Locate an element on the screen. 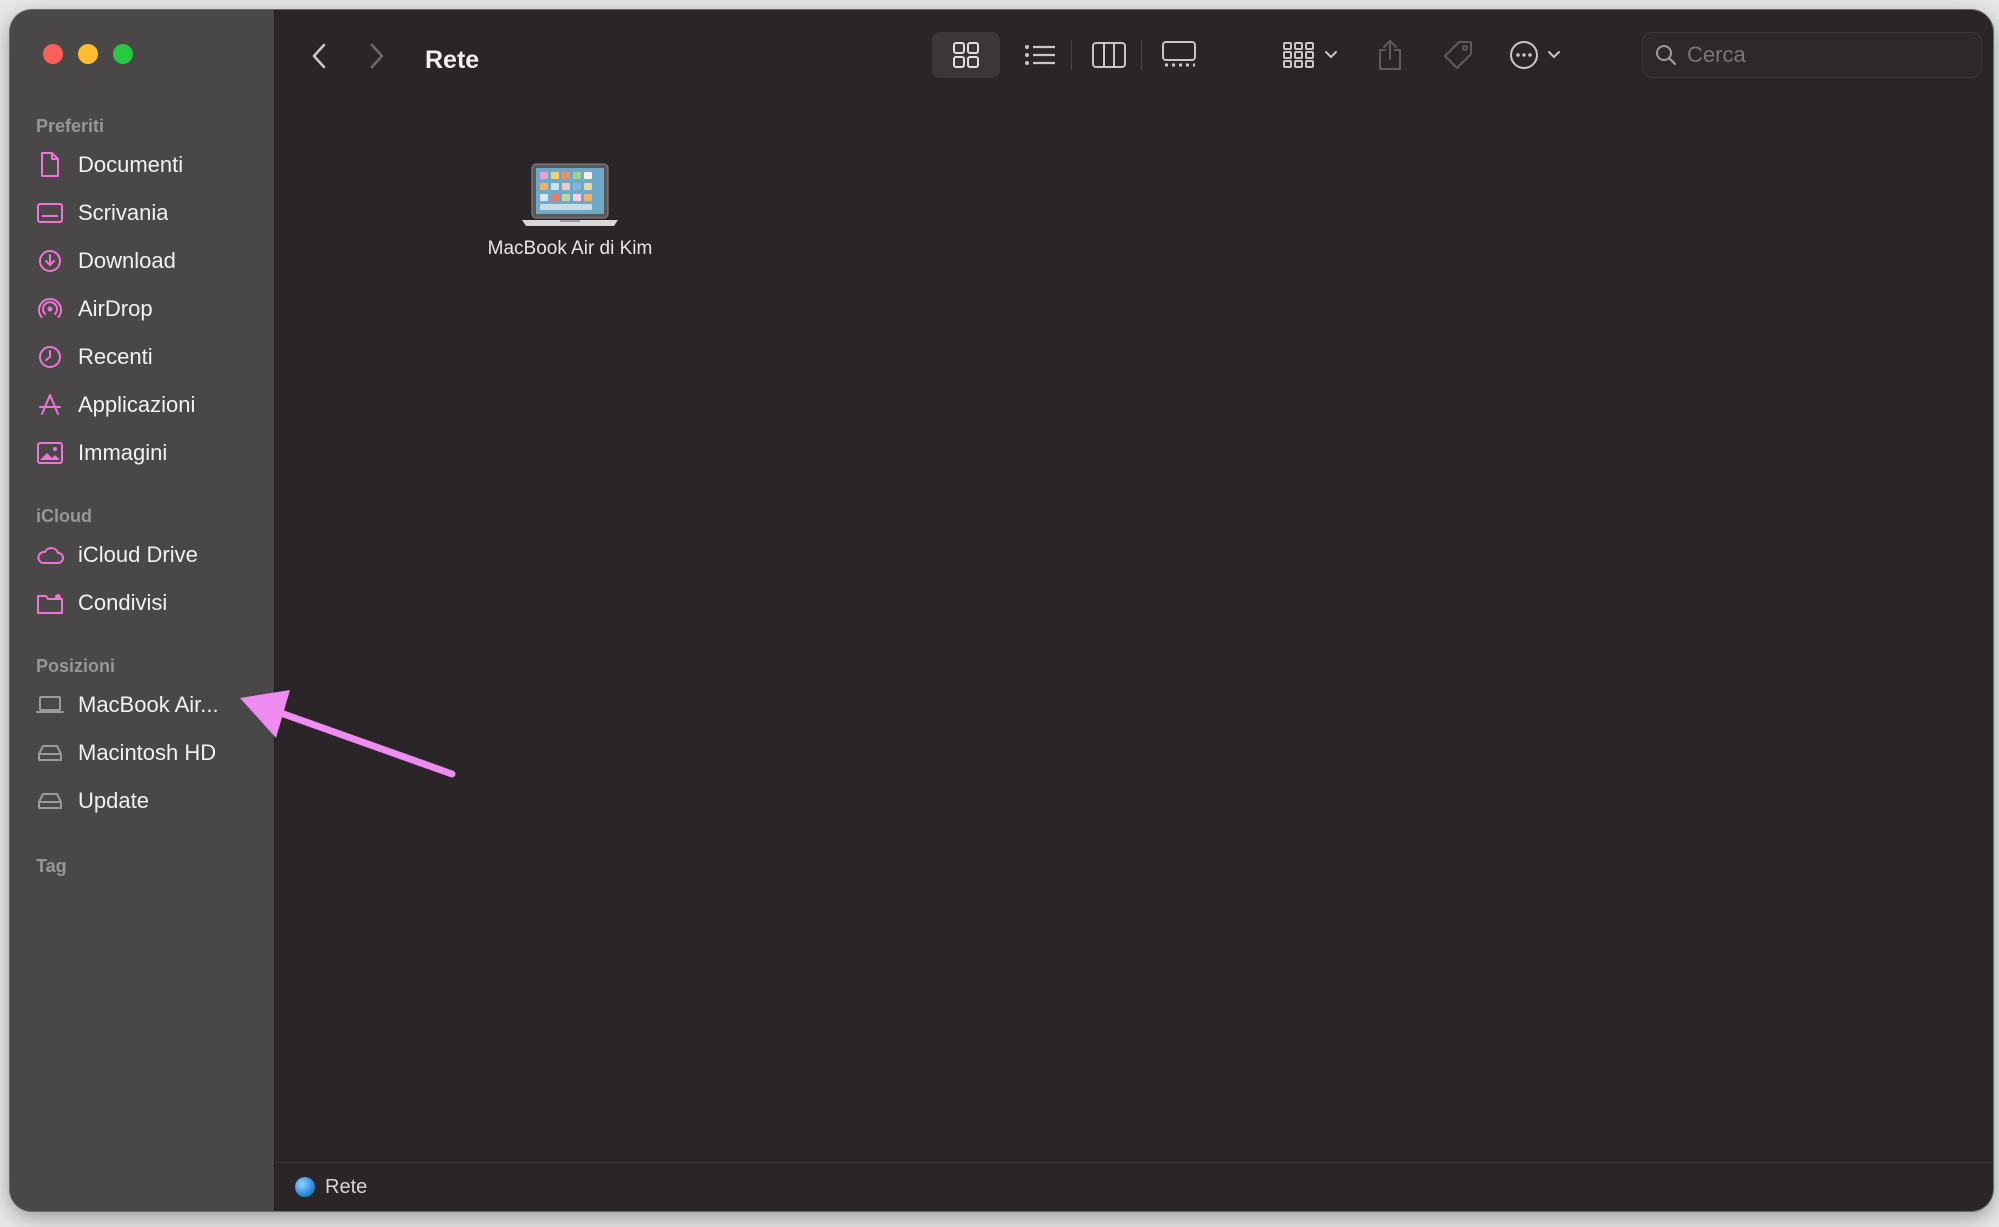 This screenshot has width=1999, height=1227. list-view-button is located at coordinates (1040, 55).